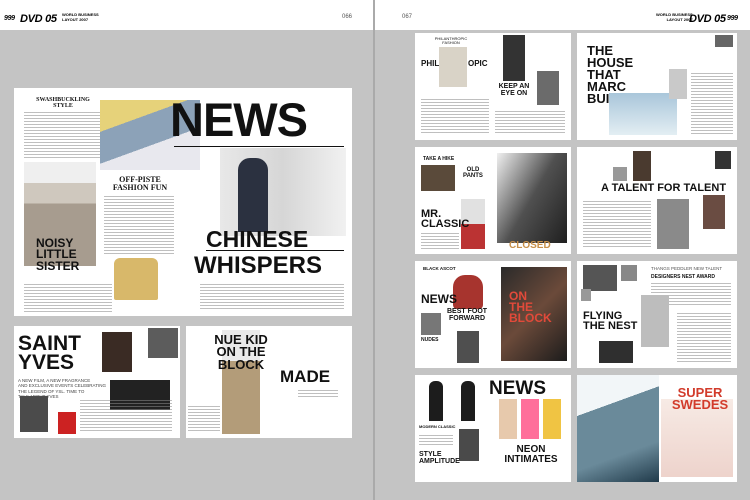  What do you see at coordinates (38, 19) in the screenshot?
I see `left-logo: DVD 05` at bounding box center [38, 19].